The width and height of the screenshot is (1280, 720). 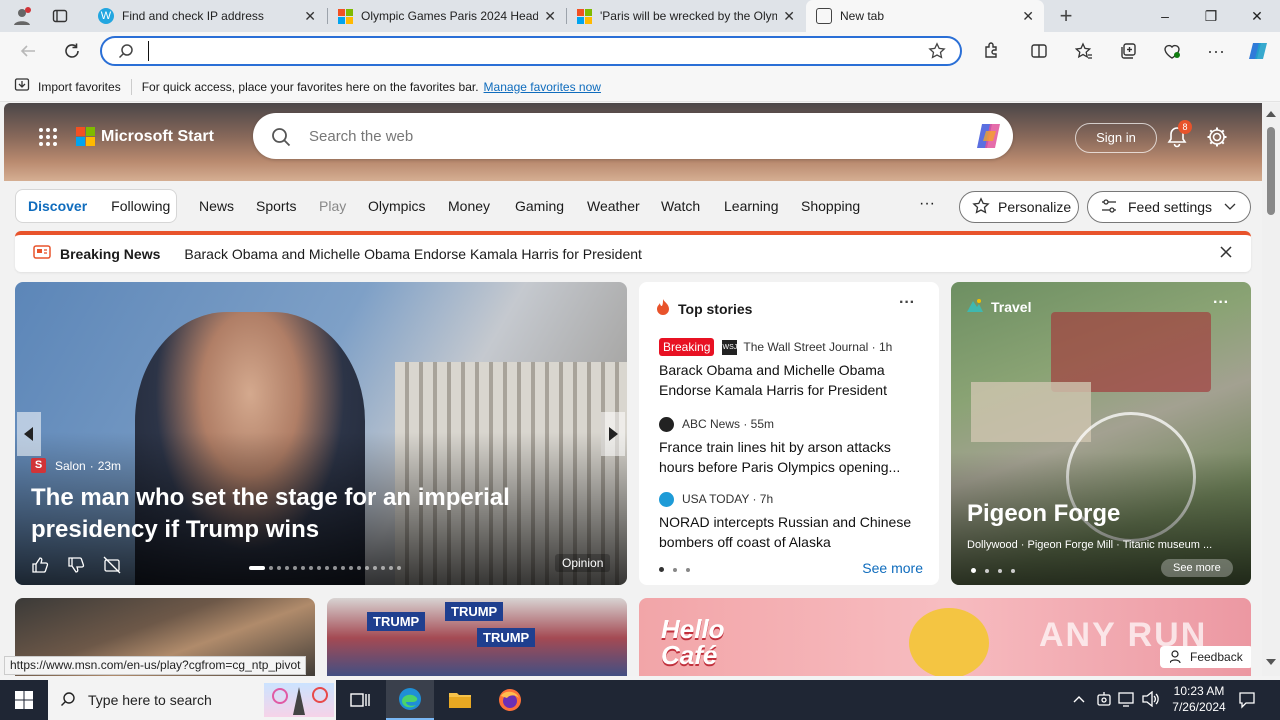 What do you see at coordinates (216, 206) in the screenshot?
I see `nav-news: News` at bounding box center [216, 206].